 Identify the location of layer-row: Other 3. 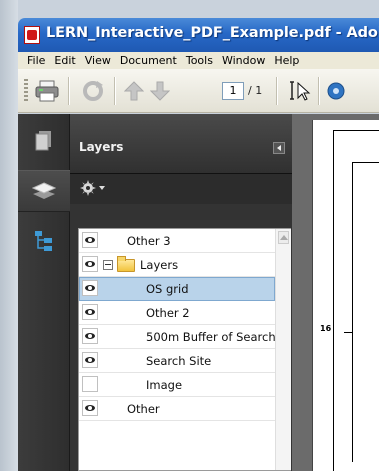
(177, 241).